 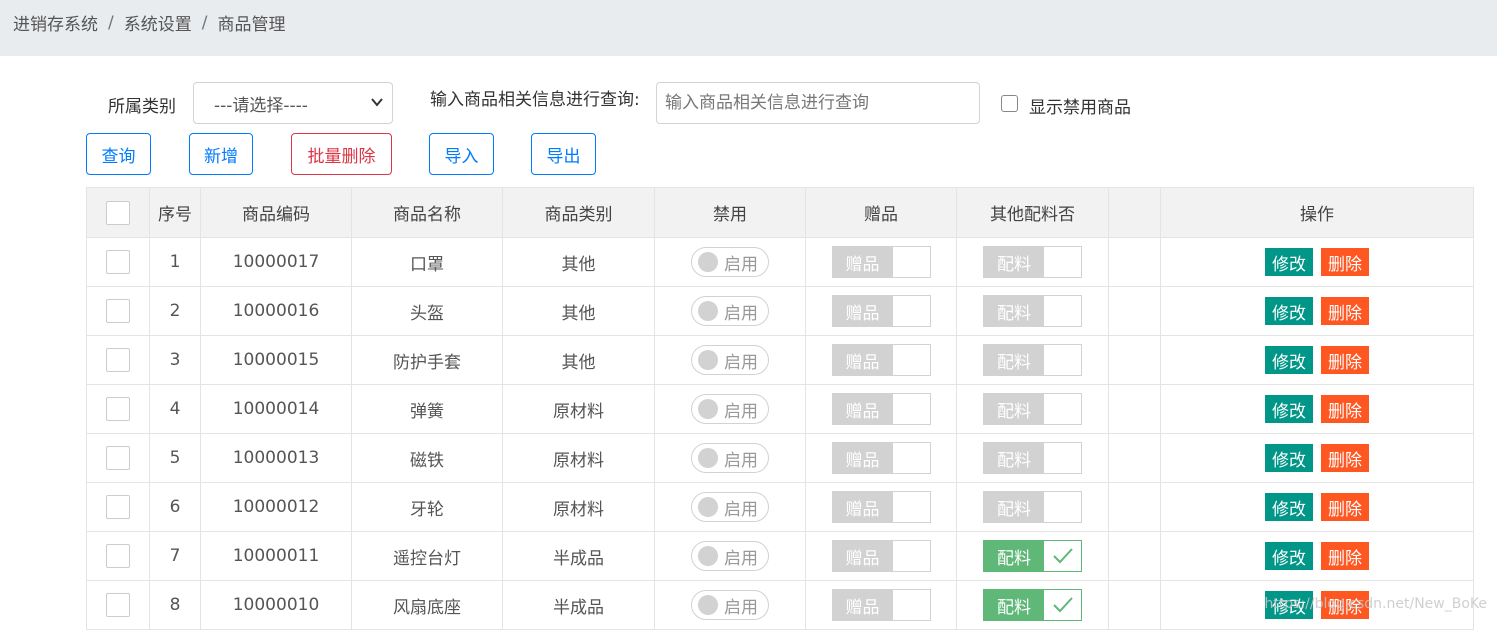 I want to click on breadcrumb-item-system: 进销存系统, so click(x=55, y=22).